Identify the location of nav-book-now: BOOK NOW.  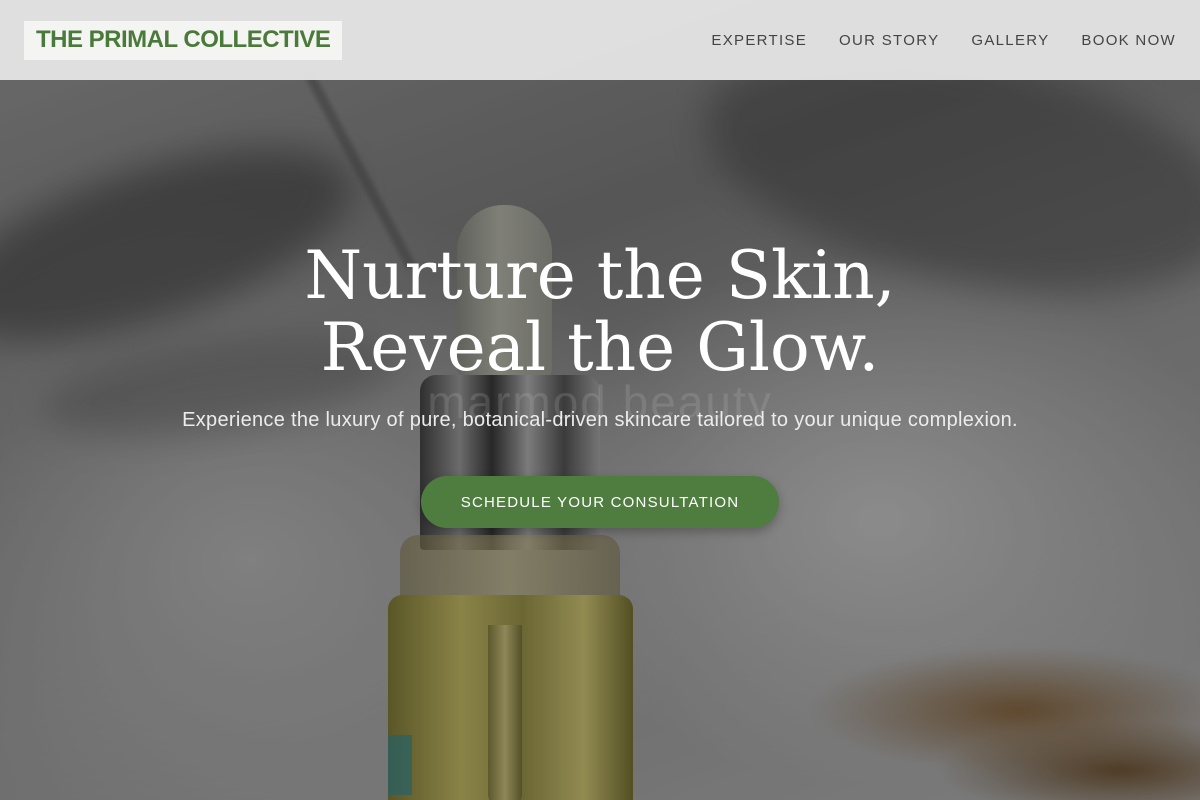
(1128, 40).